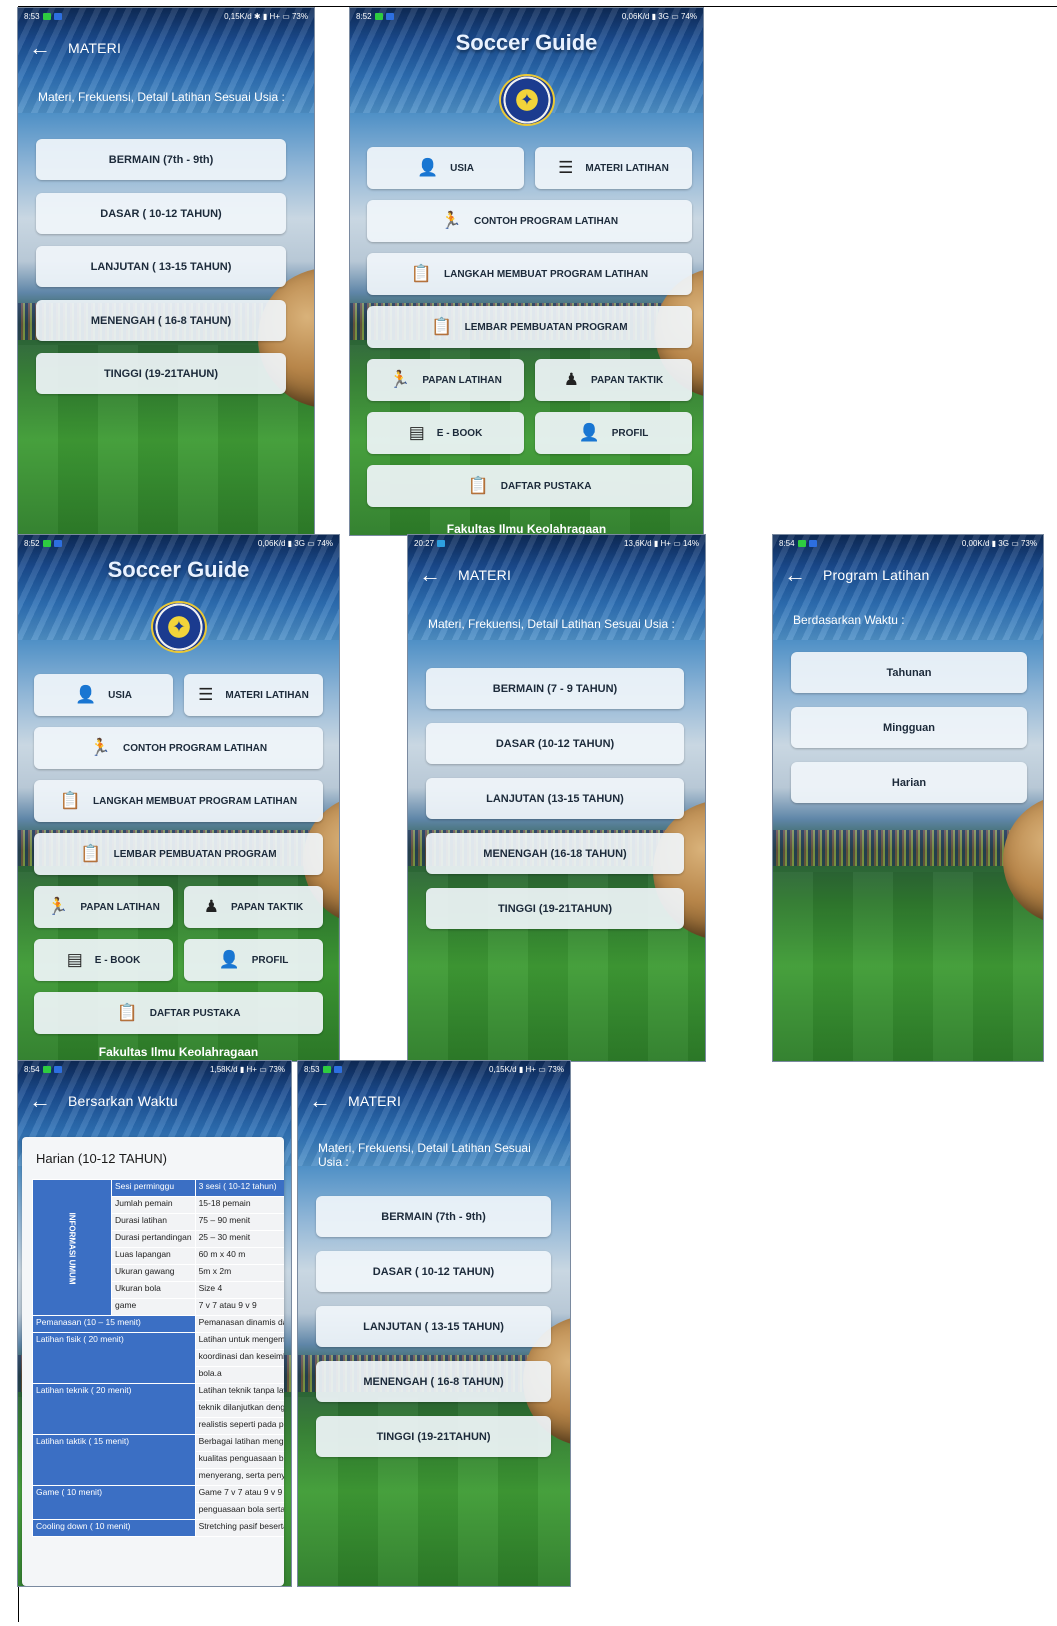  I want to click on program-item-tahunan: Tahunan, so click(909, 672).